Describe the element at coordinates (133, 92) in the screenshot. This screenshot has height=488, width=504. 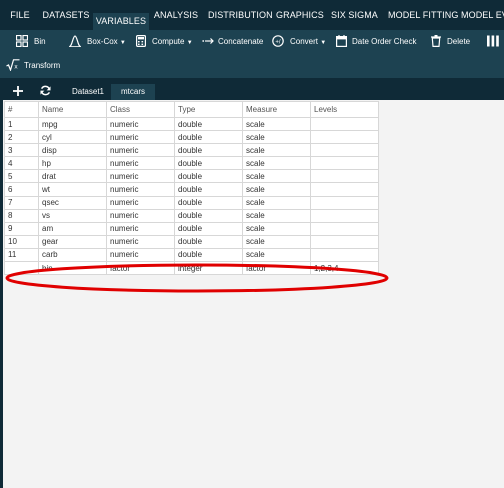
I see `tab-mtcars: mtcars` at that location.